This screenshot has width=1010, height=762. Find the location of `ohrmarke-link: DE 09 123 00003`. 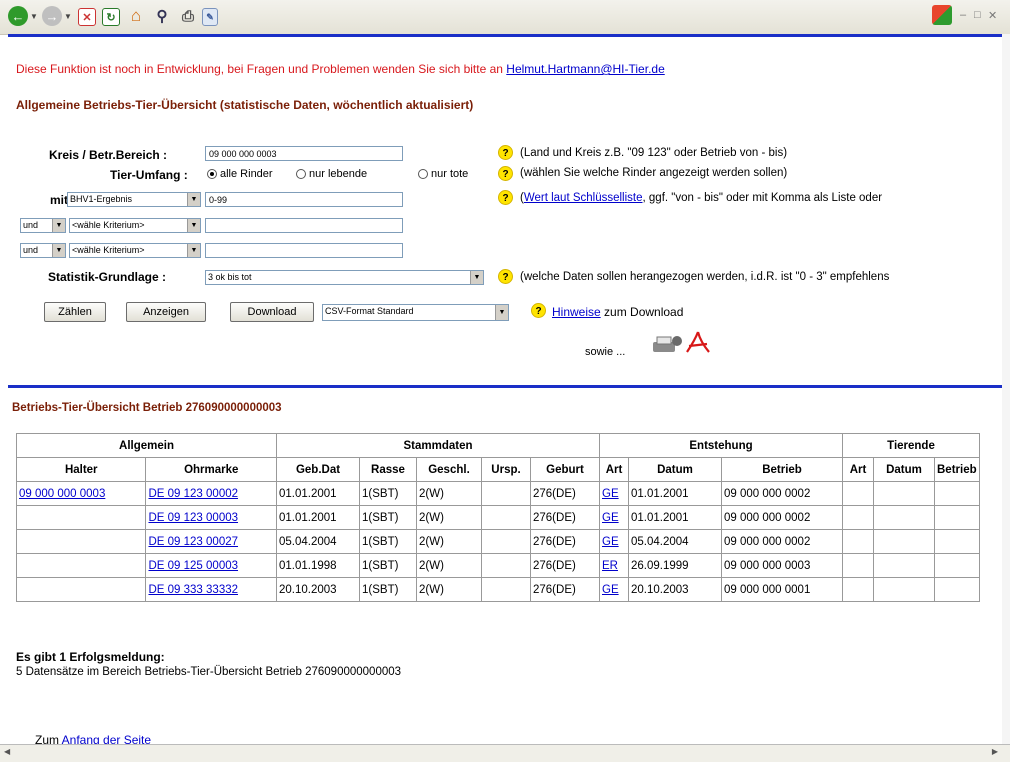

ohrmarke-link: DE 09 123 00003 is located at coordinates (211, 517).